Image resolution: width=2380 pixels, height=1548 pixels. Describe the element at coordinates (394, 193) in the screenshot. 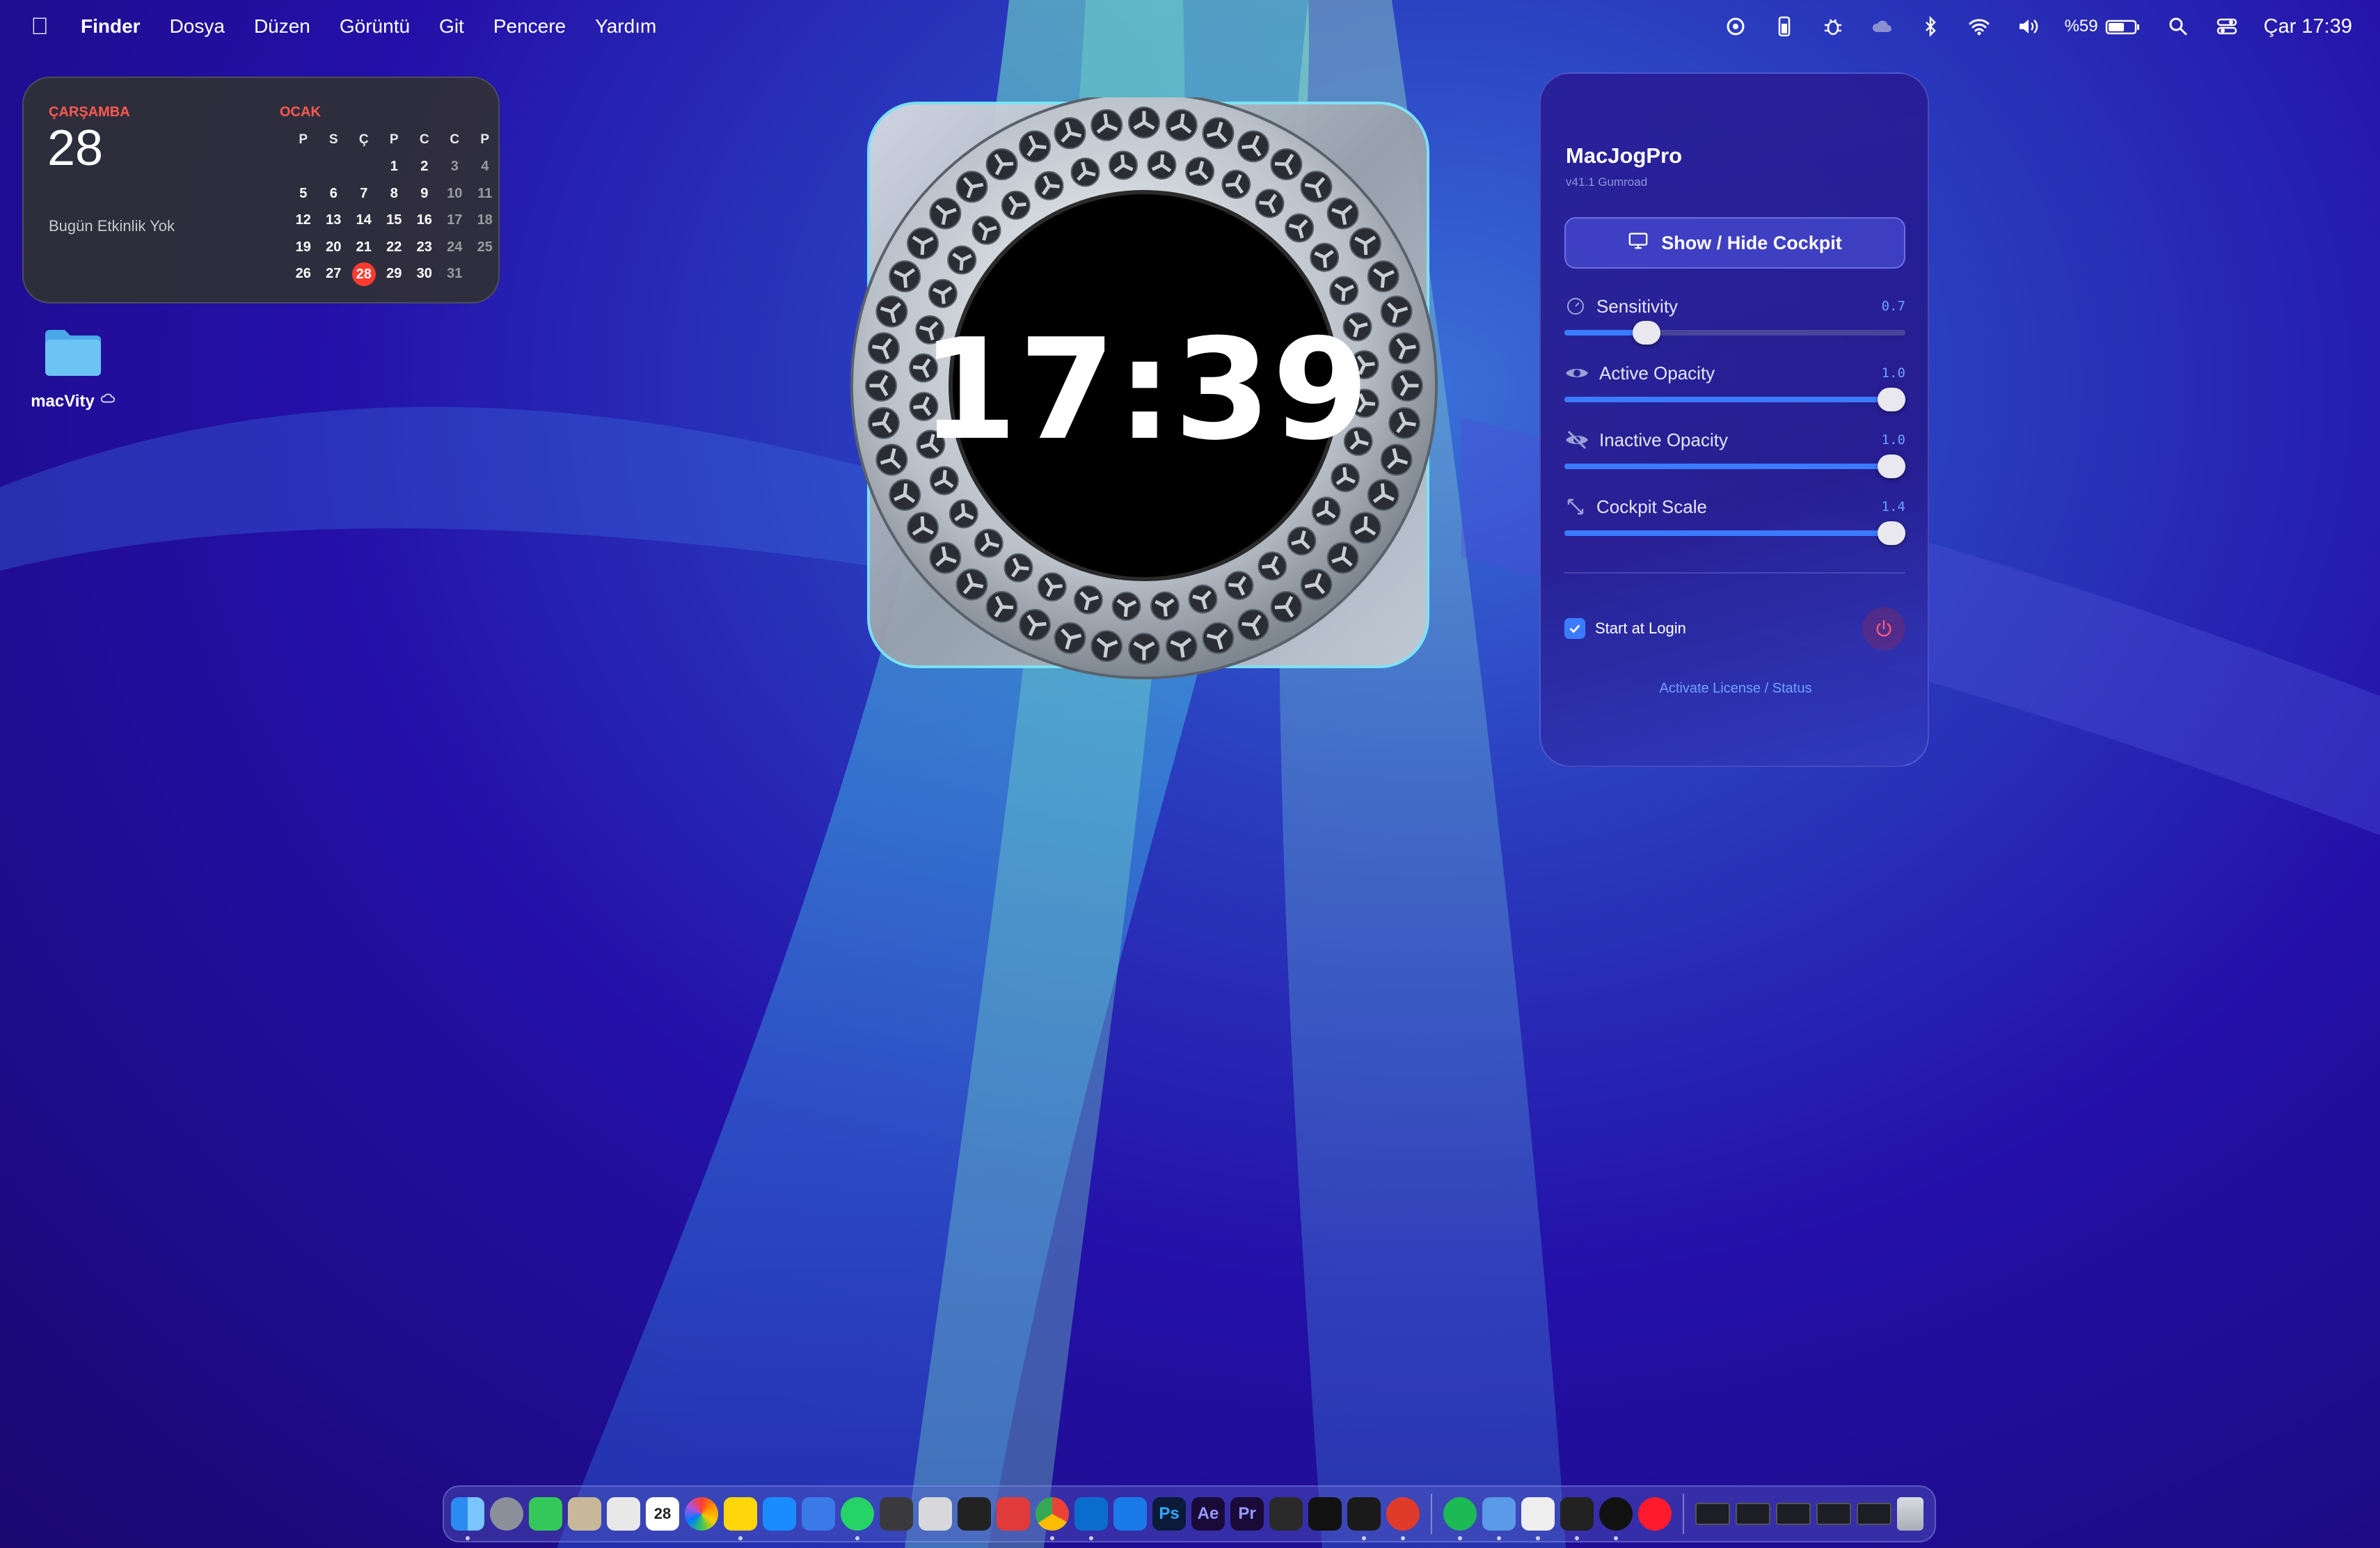

I see `calendar-day-cell: 8` at that location.